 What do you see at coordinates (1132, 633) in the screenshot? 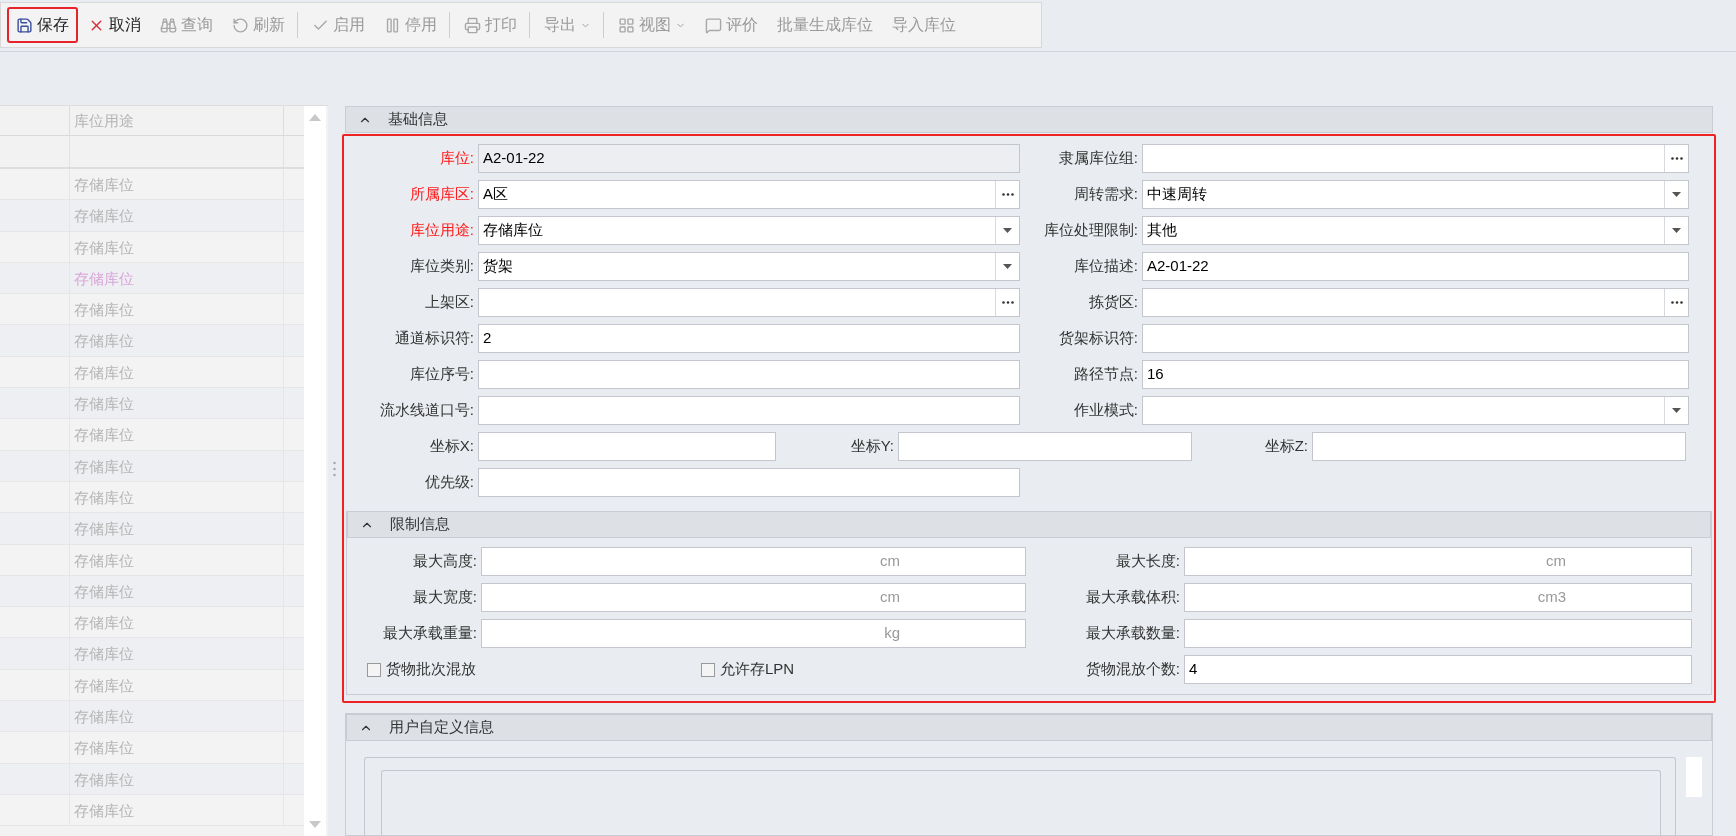
I see `field-label: 最大承载数量:` at bounding box center [1132, 633].